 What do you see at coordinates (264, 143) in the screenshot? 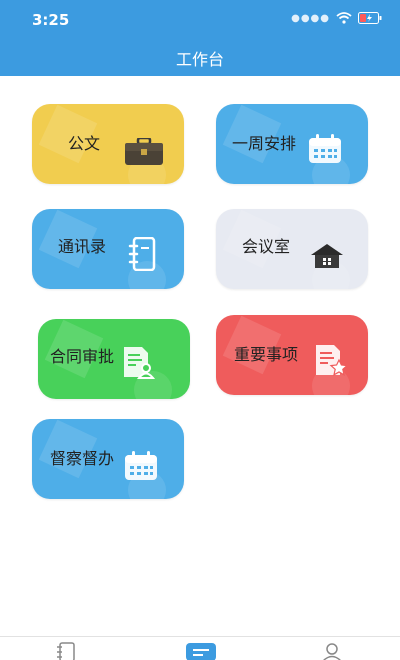
I see `card-label: 一周安排` at bounding box center [264, 143].